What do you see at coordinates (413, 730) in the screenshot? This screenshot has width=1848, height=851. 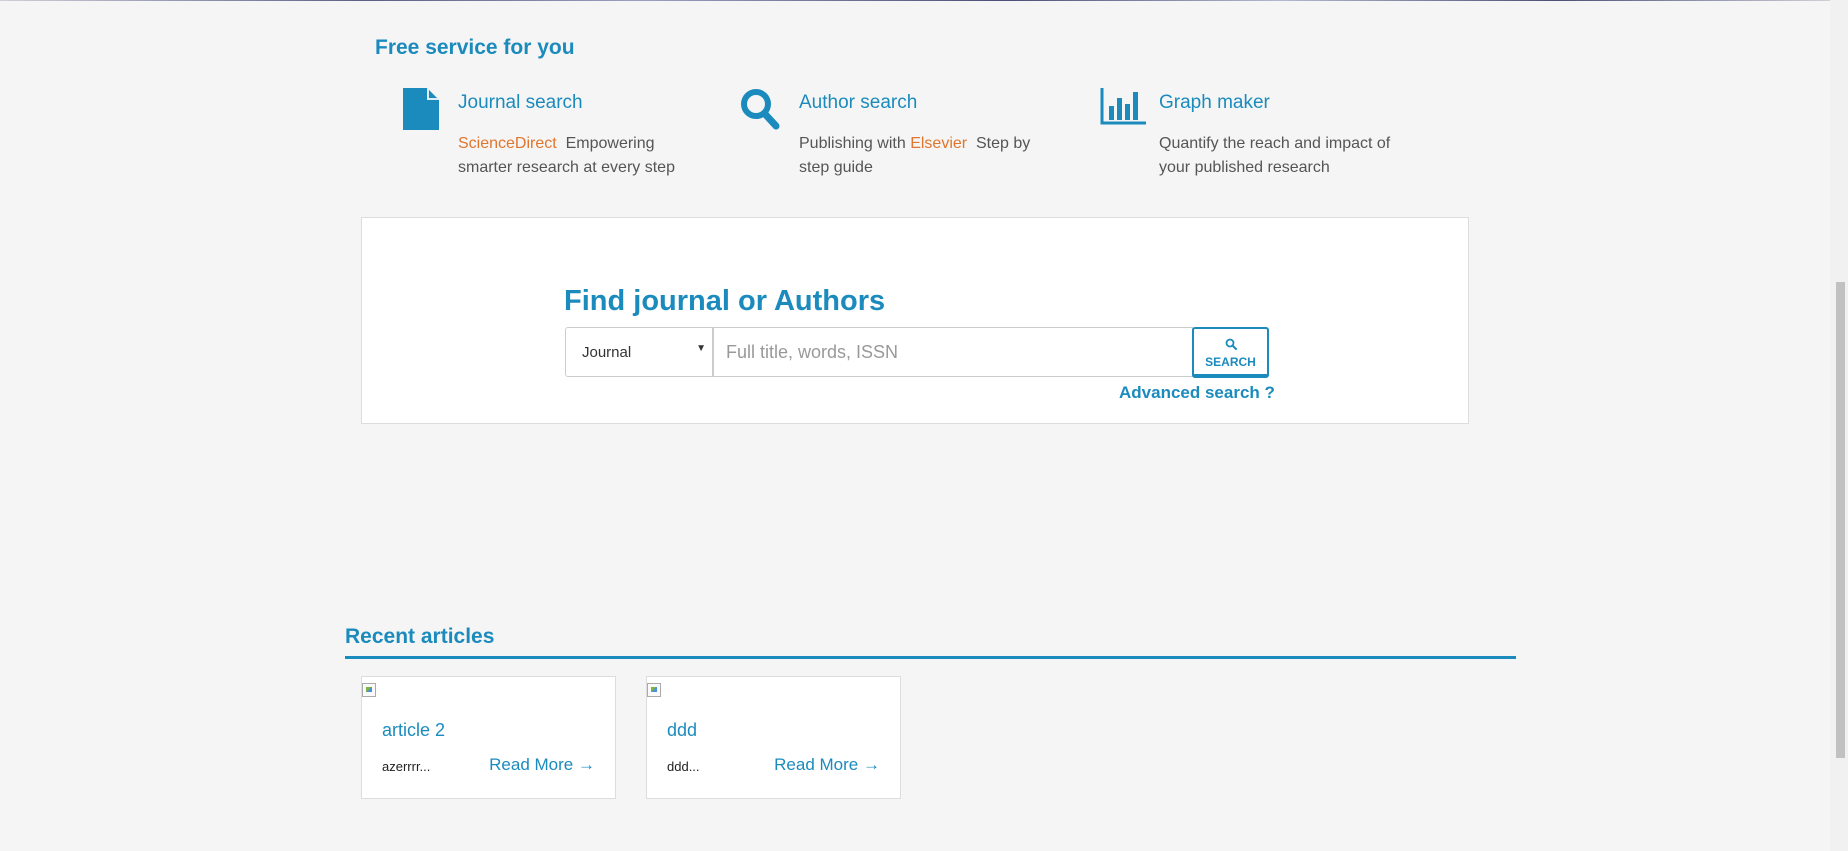 I see `article-title-link: article 2` at bounding box center [413, 730].